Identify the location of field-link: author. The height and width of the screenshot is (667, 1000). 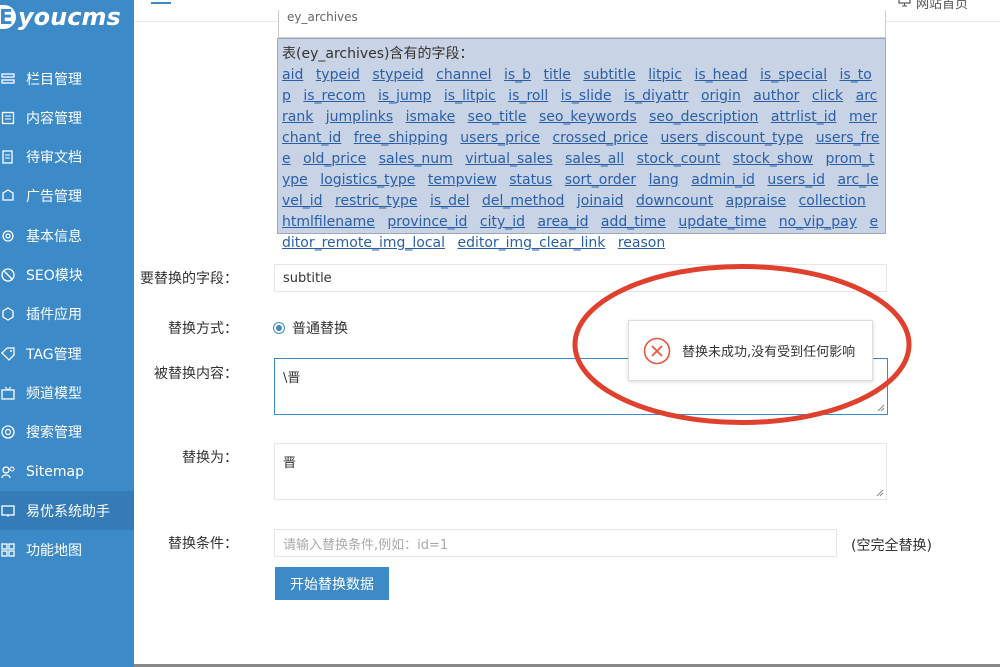
(776, 96).